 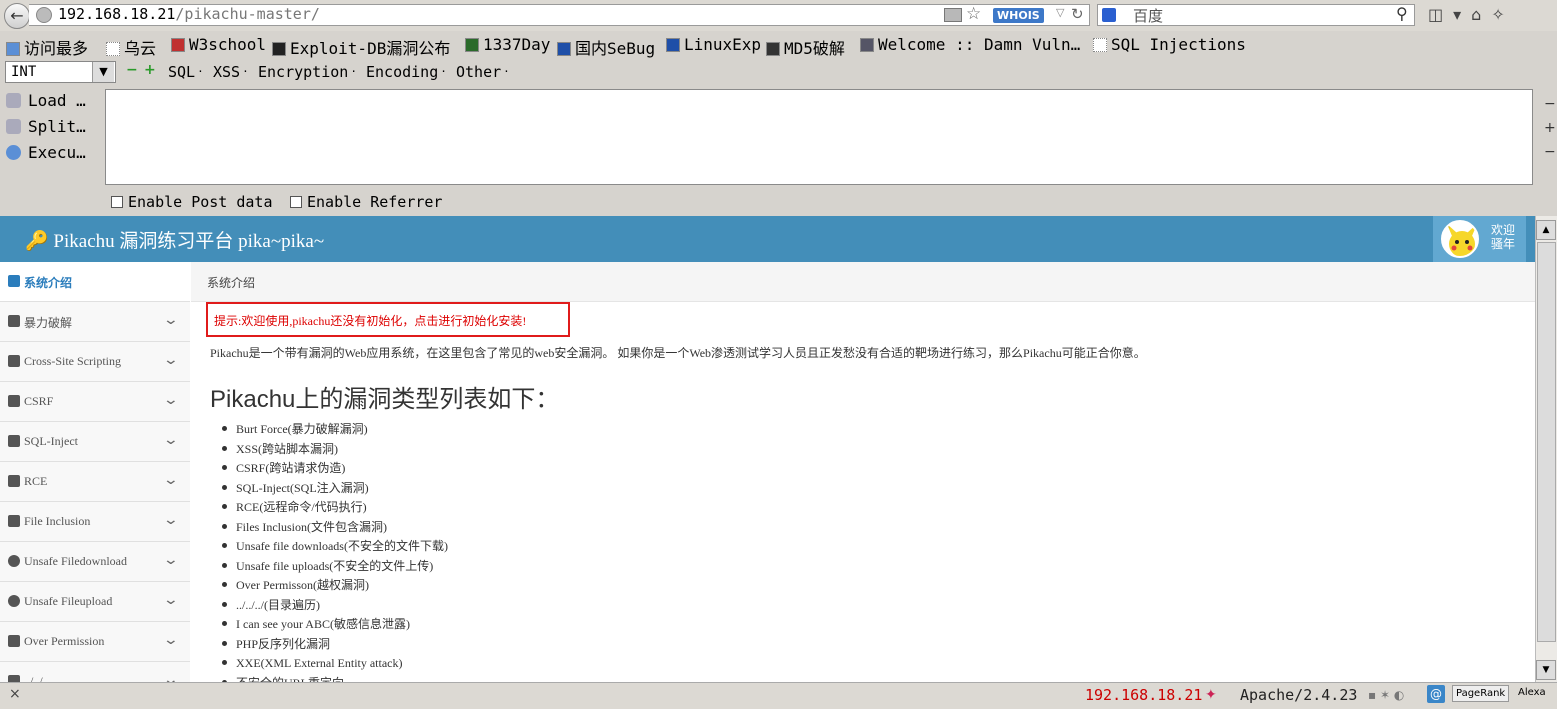 What do you see at coordinates (335, 678) in the screenshot?
I see `list-item: 不安全的URL重定向` at bounding box center [335, 678].